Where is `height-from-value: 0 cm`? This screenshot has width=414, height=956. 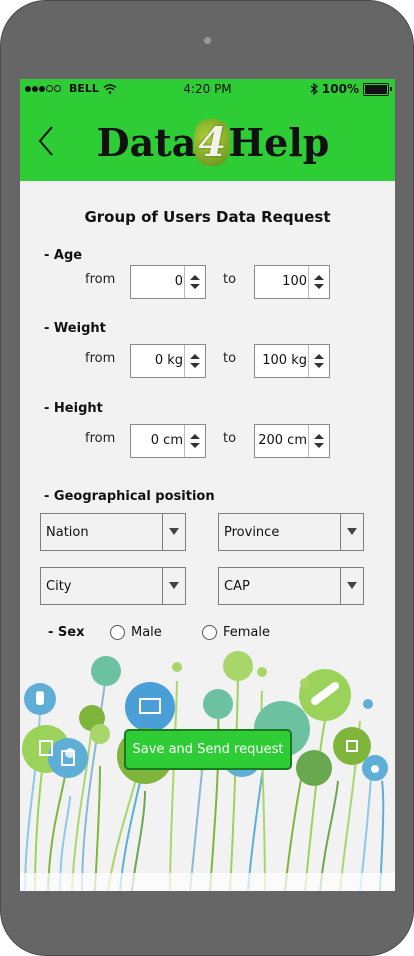 height-from-value: 0 cm is located at coordinates (166, 440).